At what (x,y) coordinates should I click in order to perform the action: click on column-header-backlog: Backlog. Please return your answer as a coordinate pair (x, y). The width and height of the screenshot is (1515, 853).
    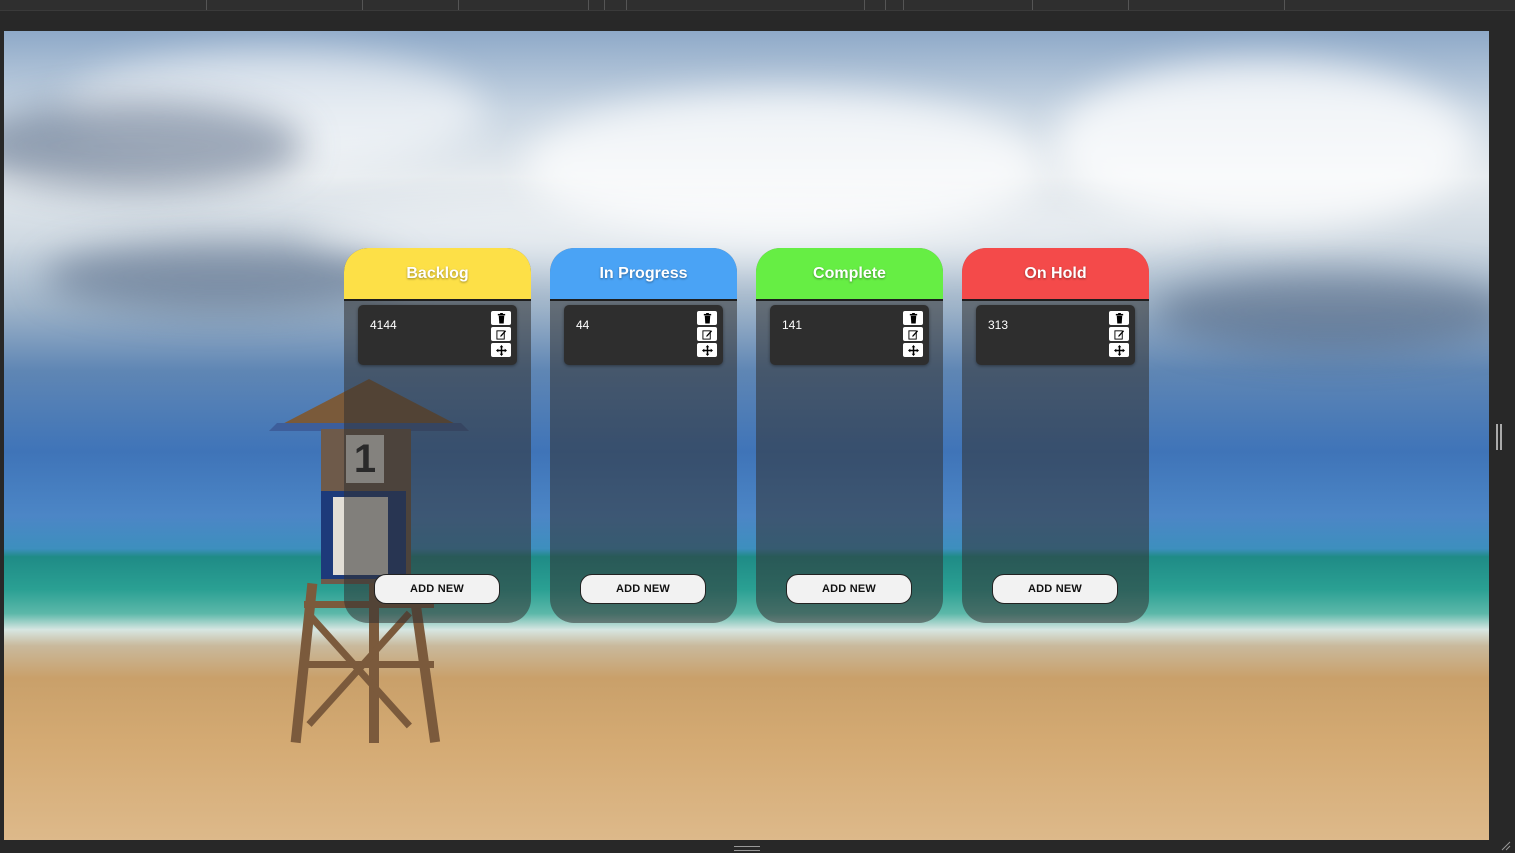
    Looking at the image, I should click on (437, 274).